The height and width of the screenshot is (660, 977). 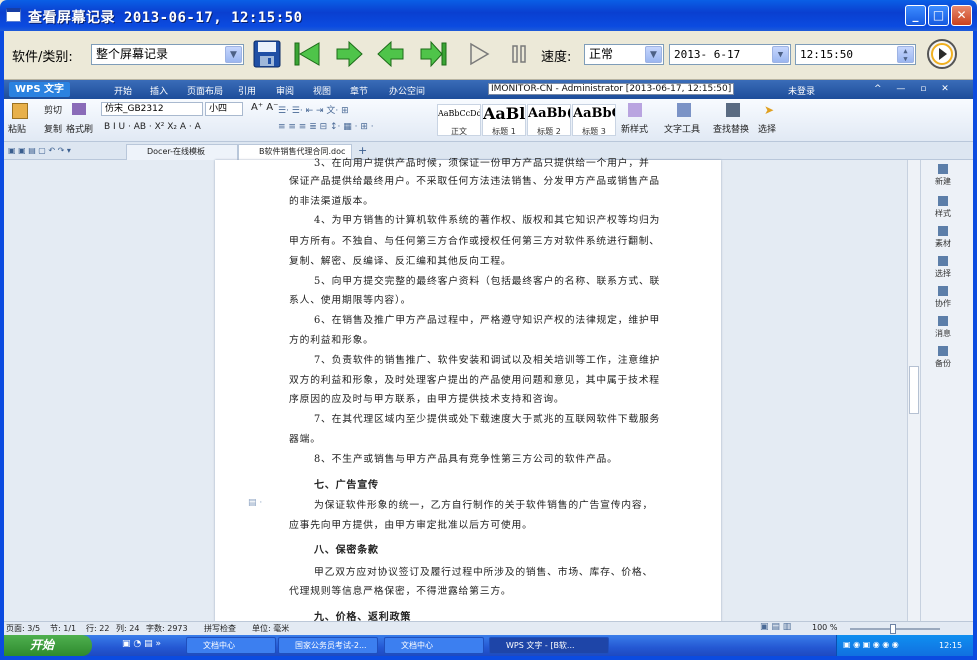 What do you see at coordinates (13, 15) in the screenshot?
I see `app-icon` at bounding box center [13, 15].